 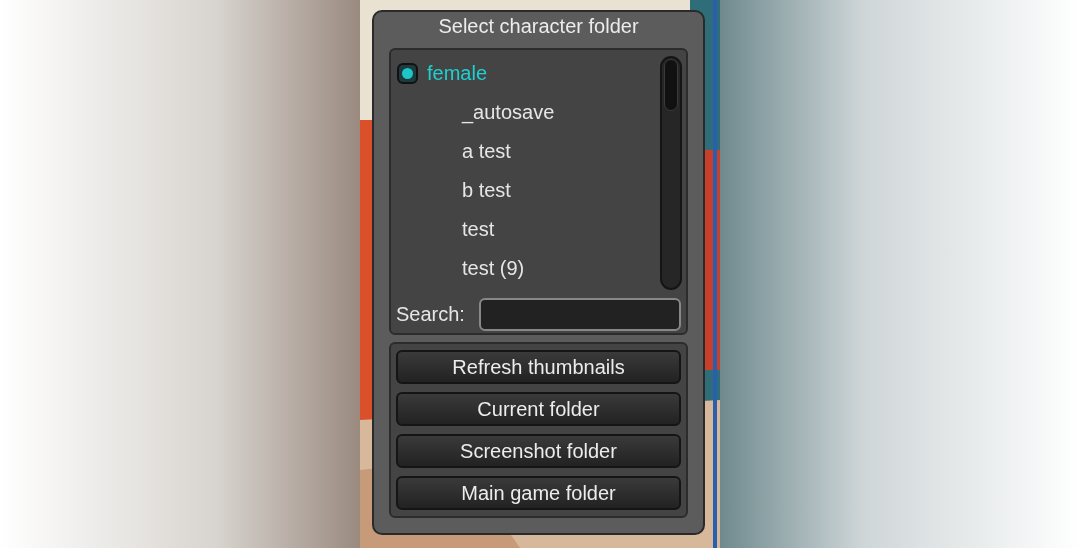 I want to click on folder-button: Current folder, so click(x=538, y=409).